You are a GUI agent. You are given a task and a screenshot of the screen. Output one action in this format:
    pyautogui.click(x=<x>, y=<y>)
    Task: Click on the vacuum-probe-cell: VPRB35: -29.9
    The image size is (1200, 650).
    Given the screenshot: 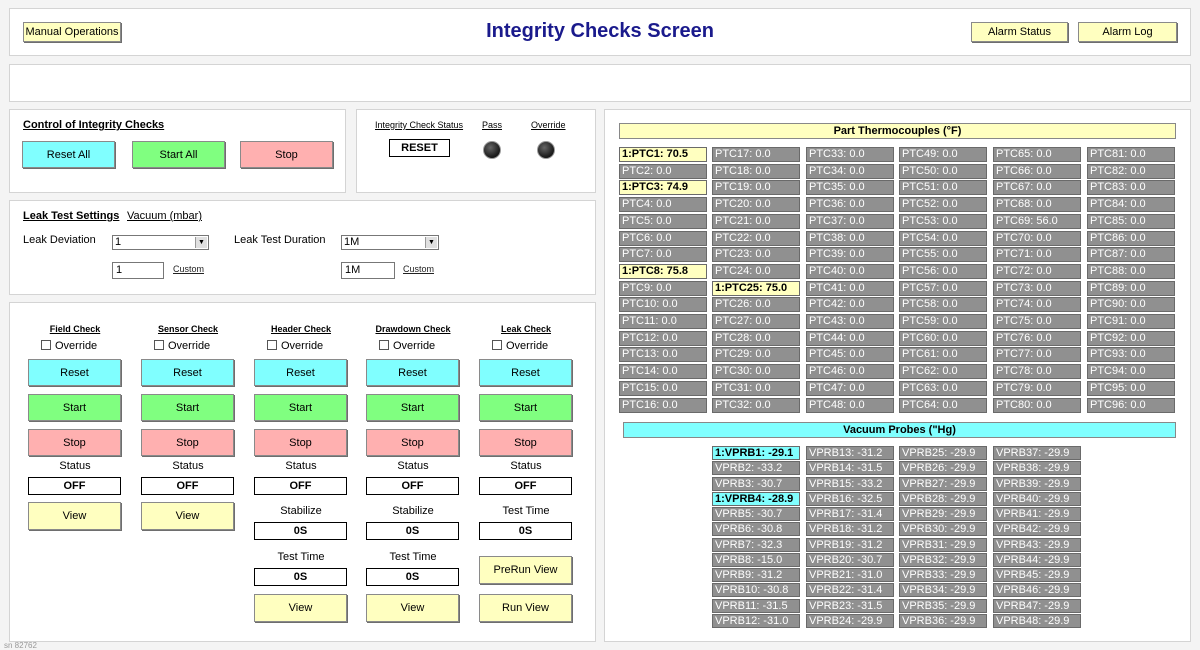 What is the action you would take?
    pyautogui.click(x=943, y=605)
    